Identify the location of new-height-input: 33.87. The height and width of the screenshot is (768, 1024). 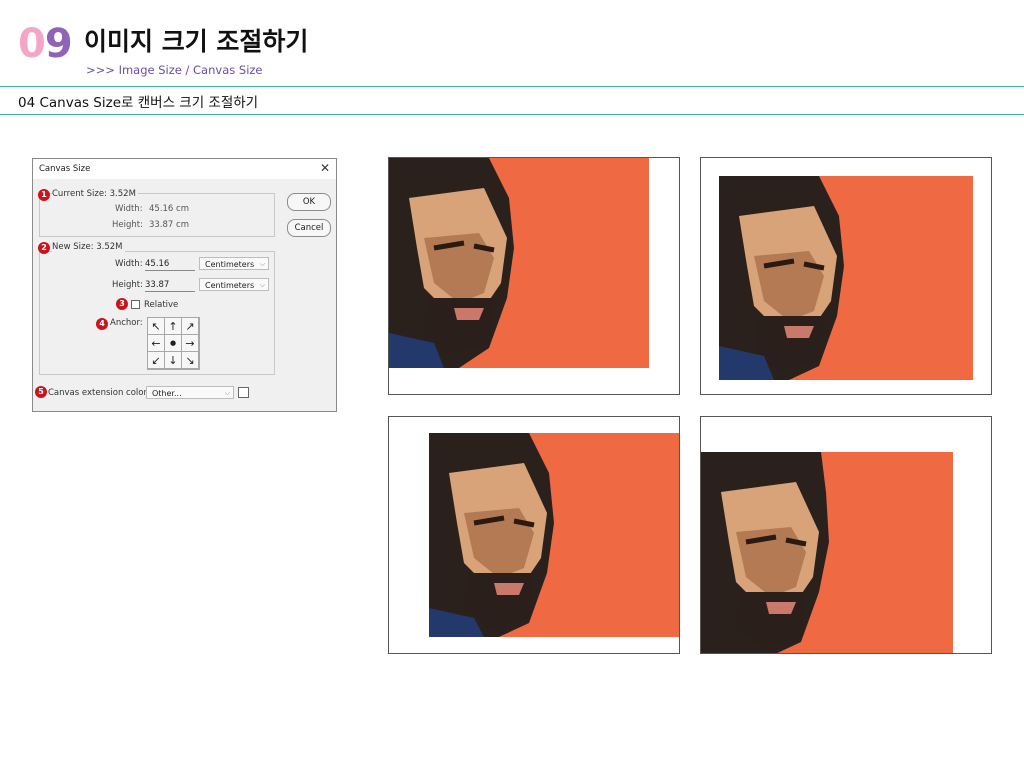
(170, 285).